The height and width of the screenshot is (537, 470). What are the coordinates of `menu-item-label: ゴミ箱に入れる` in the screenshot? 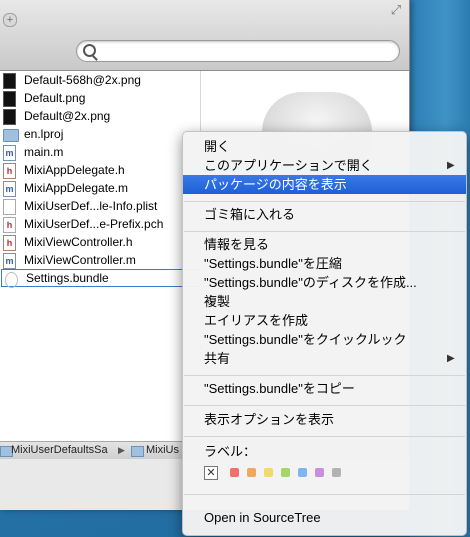 It's located at (250, 214).